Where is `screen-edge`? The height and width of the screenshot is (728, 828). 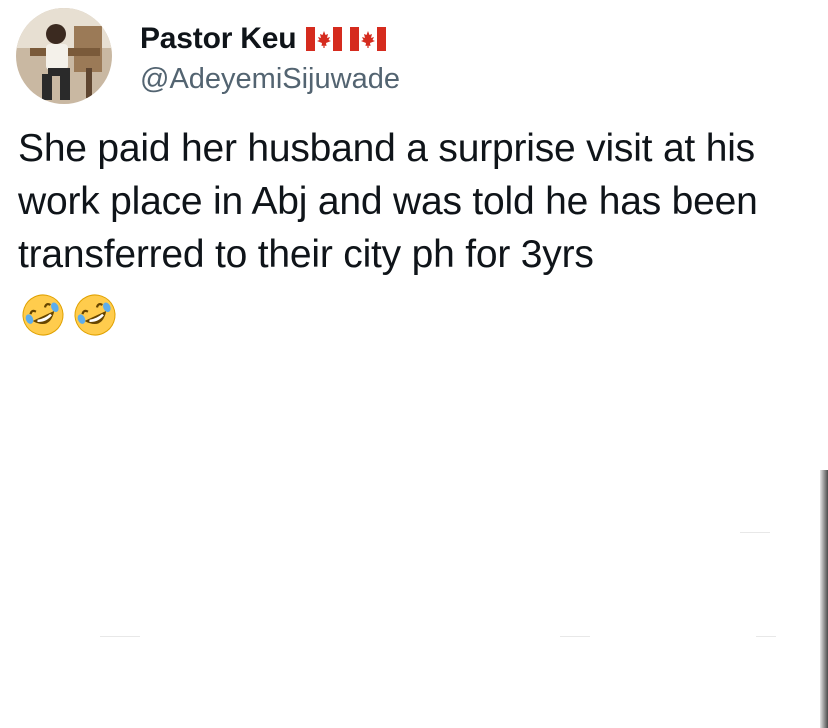
screen-edge is located at coordinates (824, 599).